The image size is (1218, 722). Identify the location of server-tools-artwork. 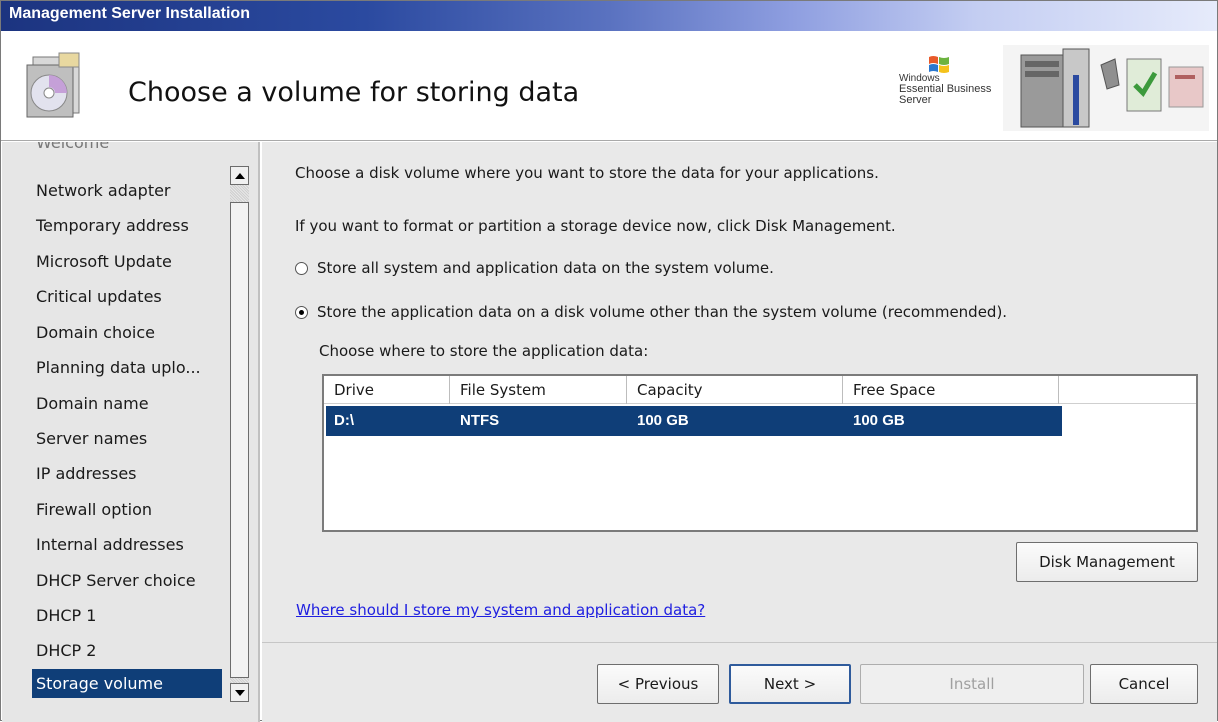
(1106, 88).